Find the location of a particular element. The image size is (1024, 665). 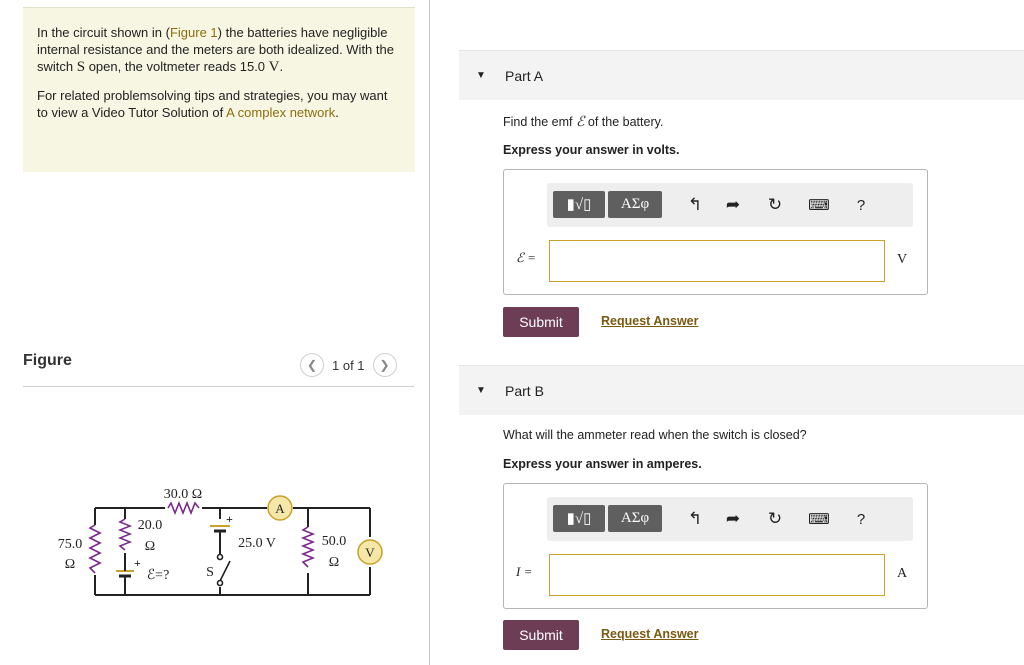

battery-25-label: 25.0 V is located at coordinates (257, 543).